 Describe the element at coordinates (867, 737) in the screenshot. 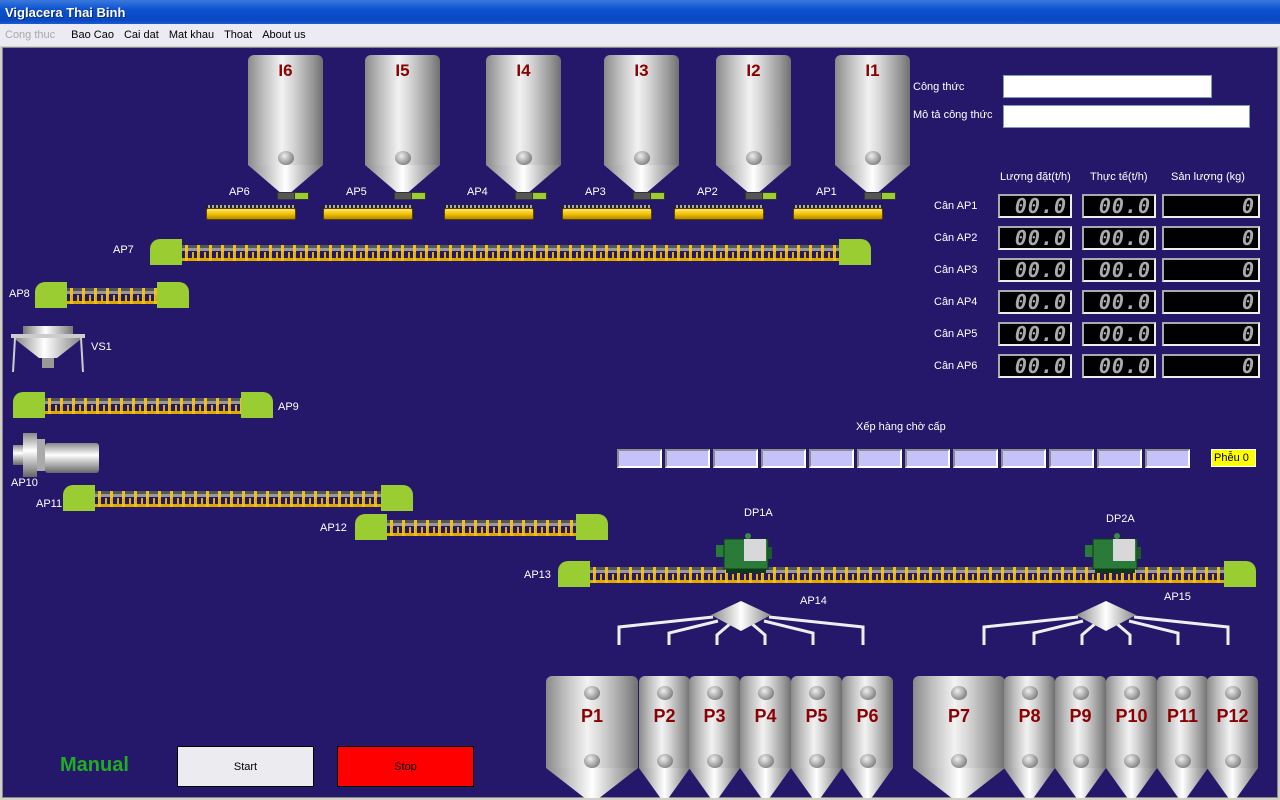

I see `bin-p6: P6` at that location.